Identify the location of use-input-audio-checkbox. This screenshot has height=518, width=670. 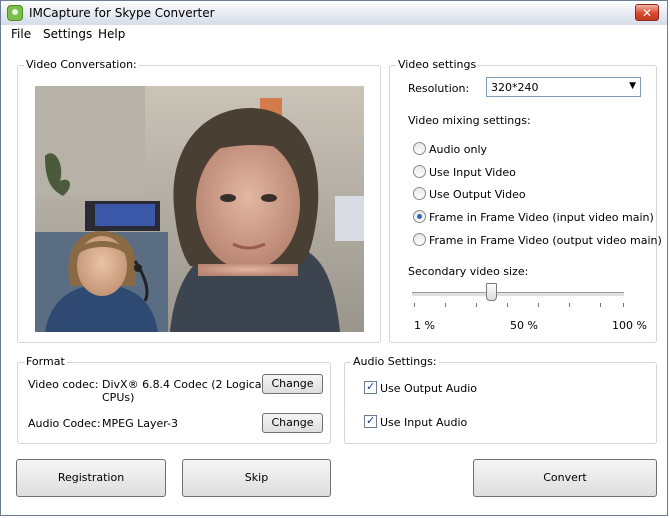
(370, 421).